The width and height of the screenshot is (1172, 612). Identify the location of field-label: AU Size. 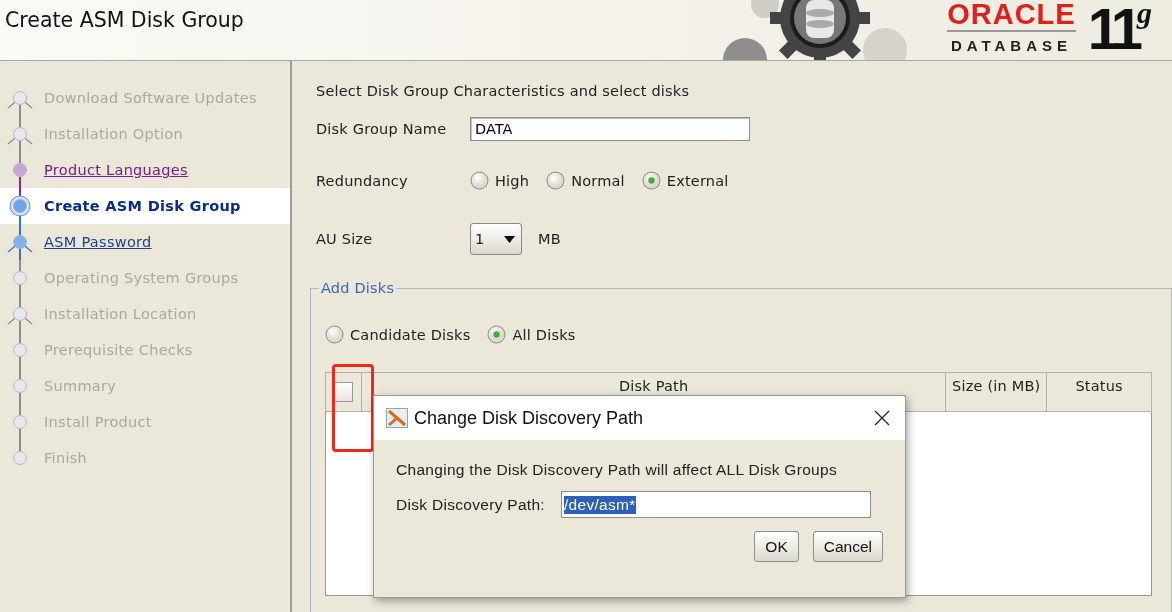
(345, 239).